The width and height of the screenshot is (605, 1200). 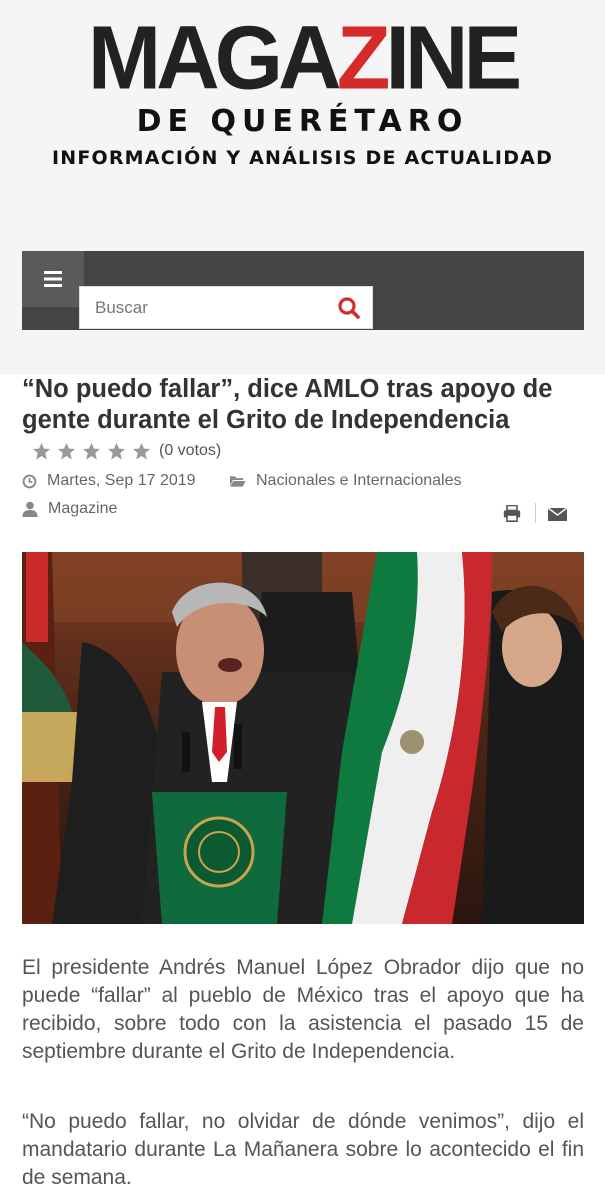 What do you see at coordinates (302, 121) in the screenshot?
I see `logo-subtitle: DE QUERÉTARO` at bounding box center [302, 121].